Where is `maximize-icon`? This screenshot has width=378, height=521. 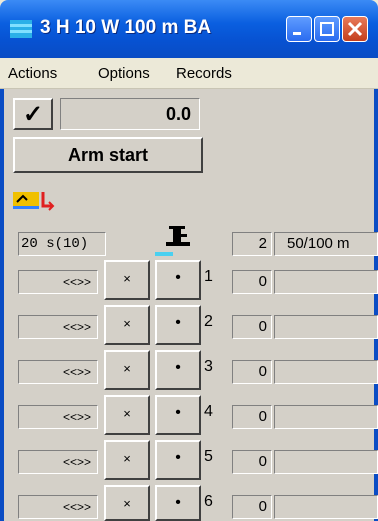 maximize-icon is located at coordinates (327, 29).